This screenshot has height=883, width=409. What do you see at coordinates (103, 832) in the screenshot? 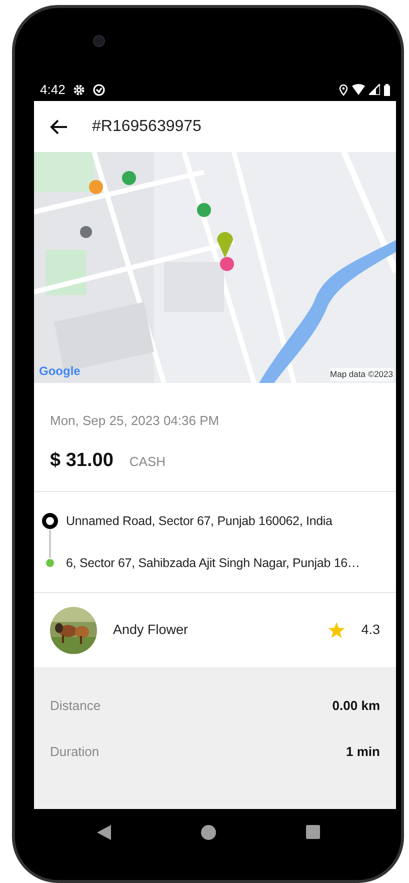
I see `back-icon` at bounding box center [103, 832].